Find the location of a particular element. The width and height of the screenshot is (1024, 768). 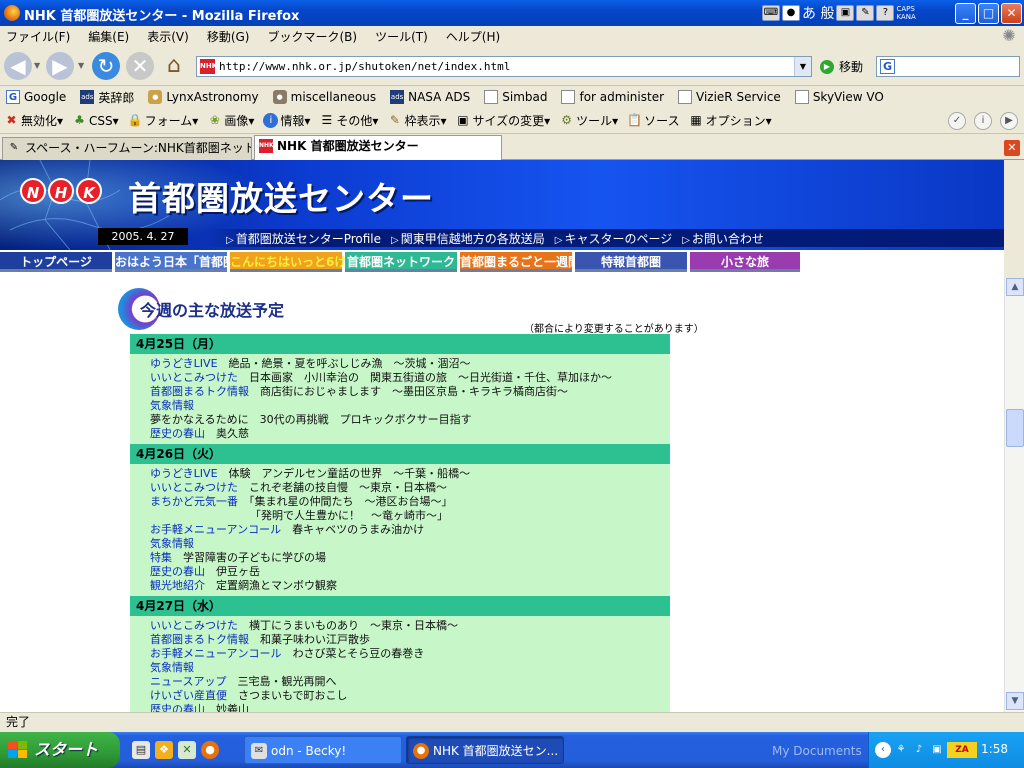

program-item: いいとこみつけた 横丁にうまいものあり ～東京・日本橋～ is located at coordinates (410, 626).